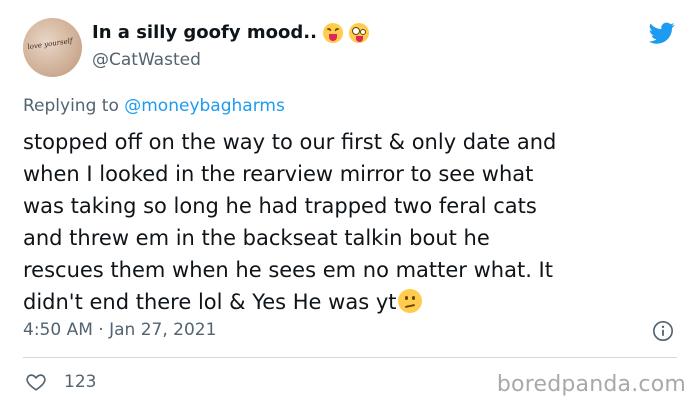 The width and height of the screenshot is (700, 410). Describe the element at coordinates (662, 33) in the screenshot. I see `twitter-bird-icon` at that location.